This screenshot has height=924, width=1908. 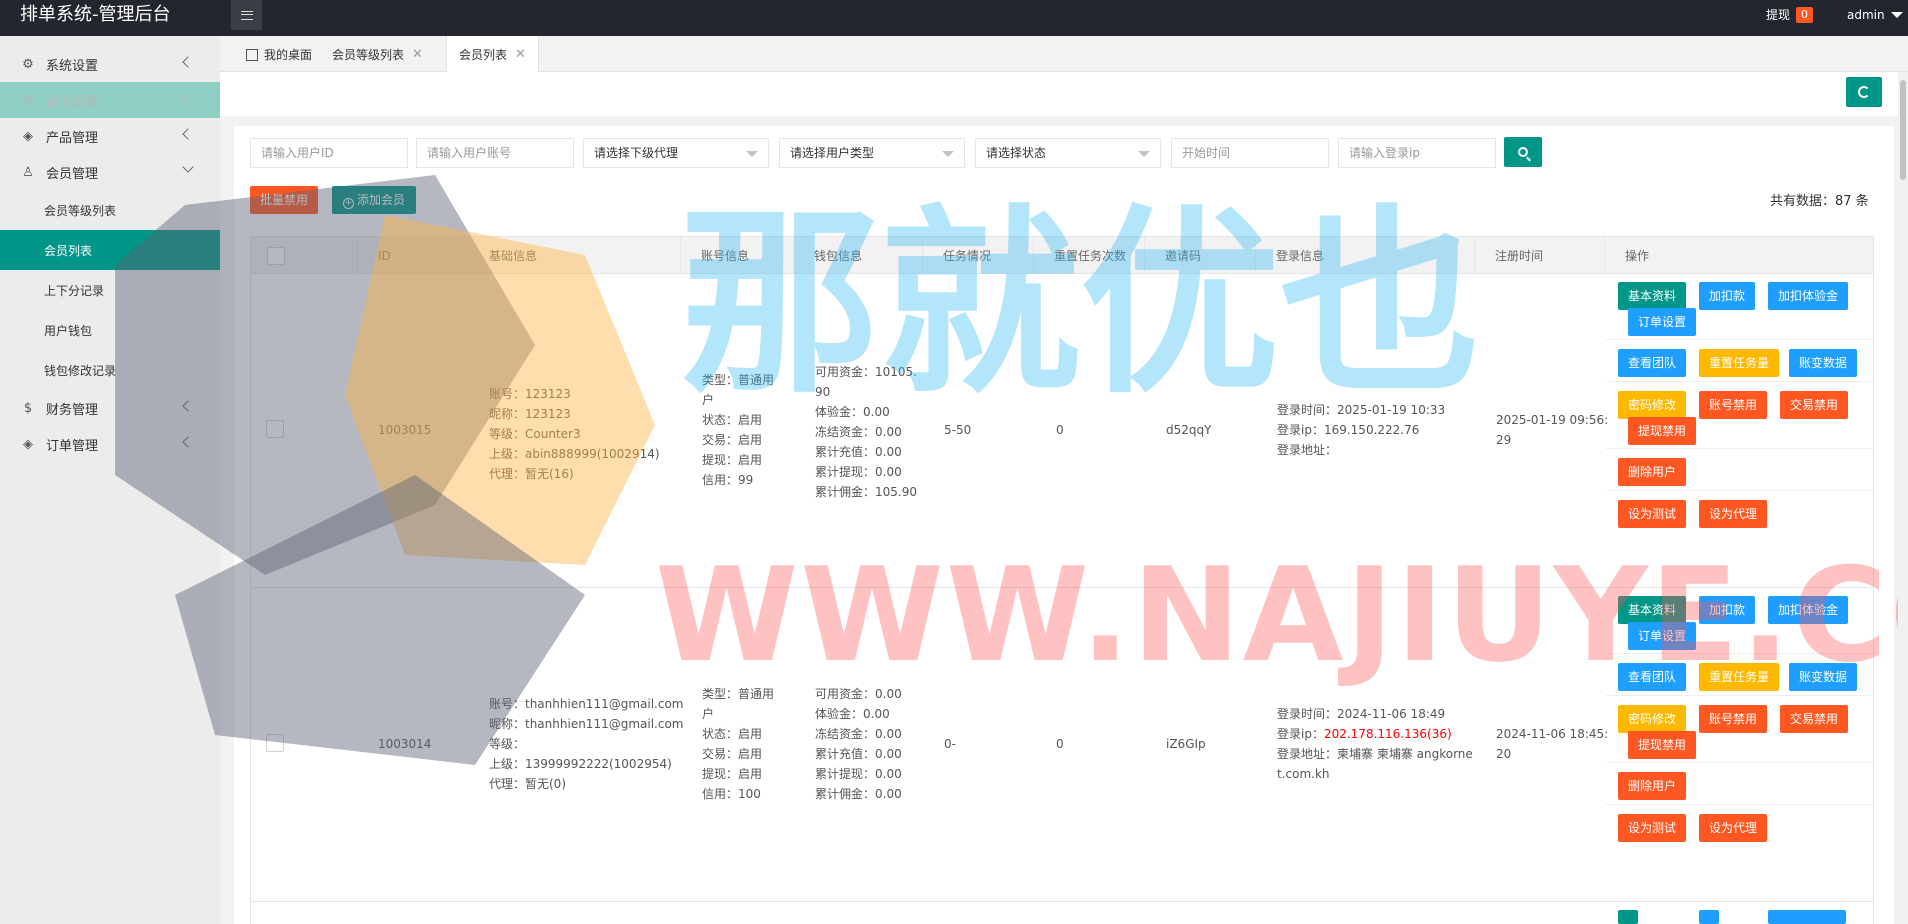 What do you see at coordinates (852, 412) in the screenshot?
I see `wallet-line: 体验金：0.00` at bounding box center [852, 412].